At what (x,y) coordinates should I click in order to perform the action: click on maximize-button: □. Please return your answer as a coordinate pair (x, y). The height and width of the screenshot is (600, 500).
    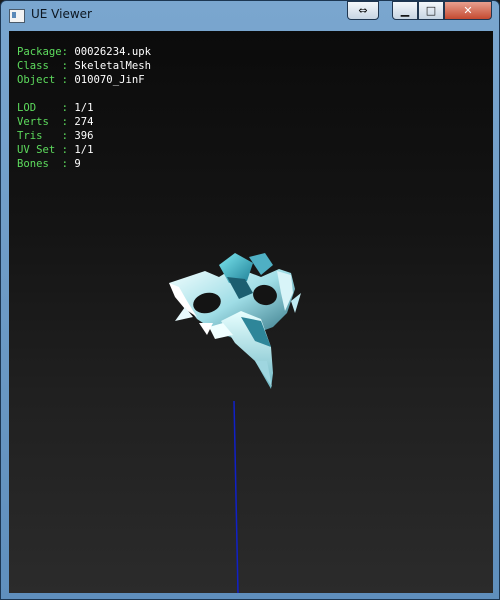
    Looking at the image, I should click on (431, 10).